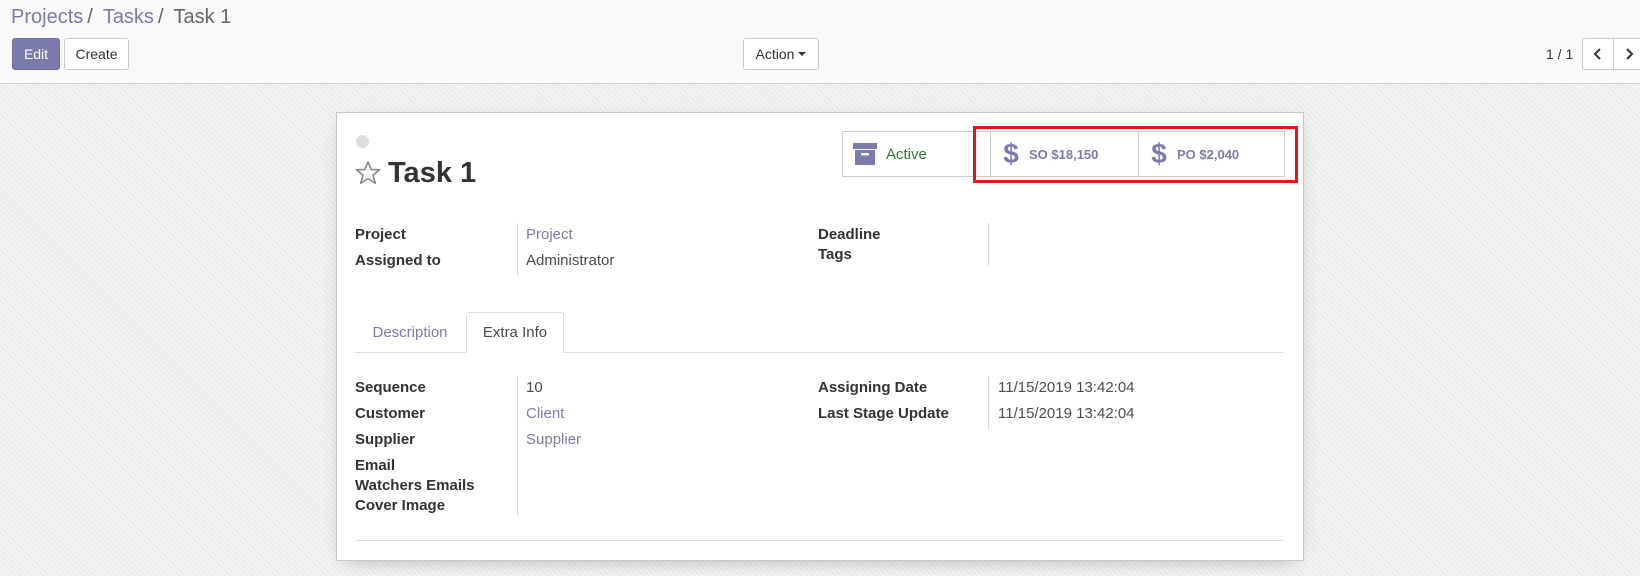 The width and height of the screenshot is (1640, 576). I want to click on assigned-to-field: Administrator, so click(570, 260).